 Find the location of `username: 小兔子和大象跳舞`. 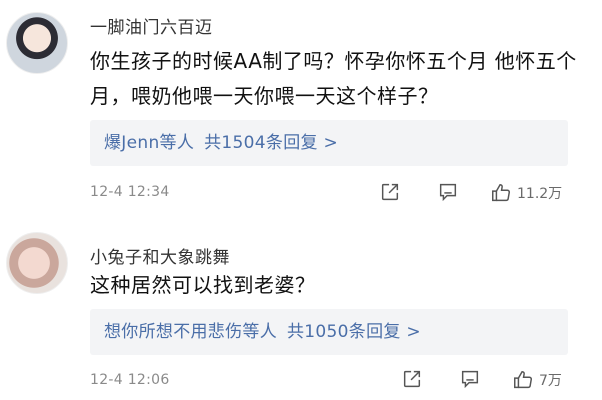

username: 小兔子和大象跳舞 is located at coordinates (160, 255).